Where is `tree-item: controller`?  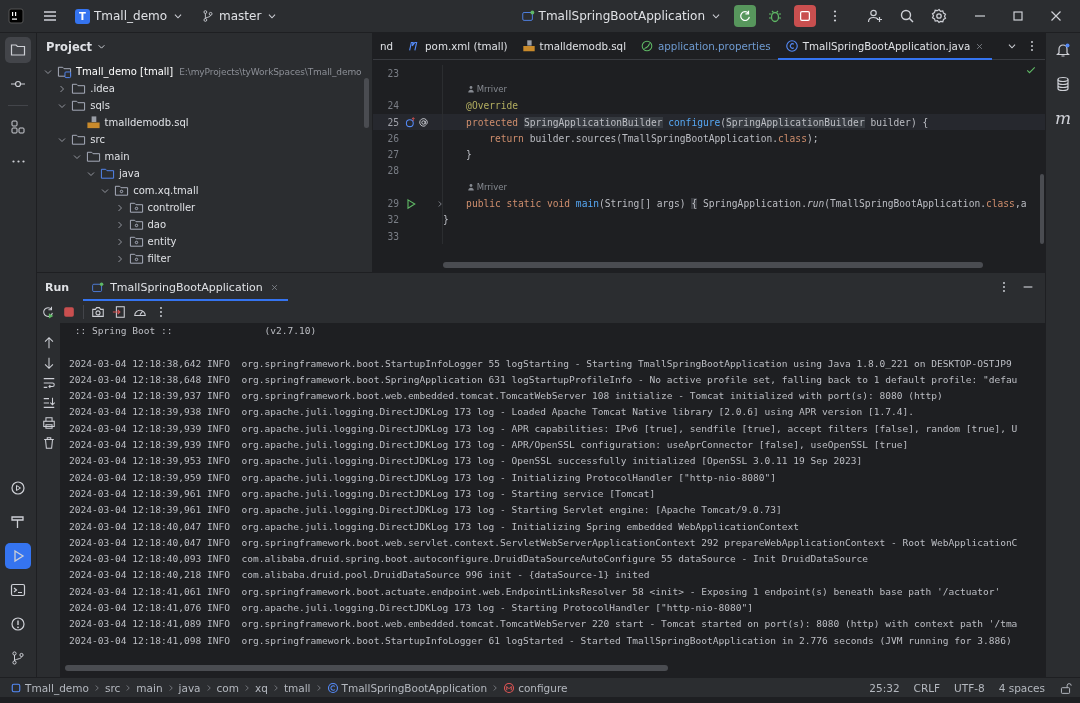
tree-item: controller is located at coordinates (171, 207).